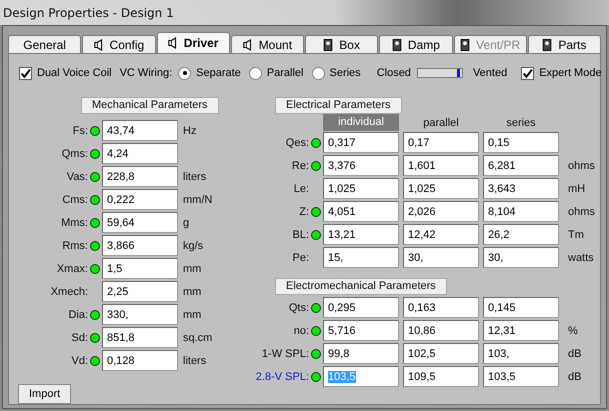 The image size is (609, 411). What do you see at coordinates (361, 257) in the screenshot?
I see `input-field: 15,` at bounding box center [361, 257].